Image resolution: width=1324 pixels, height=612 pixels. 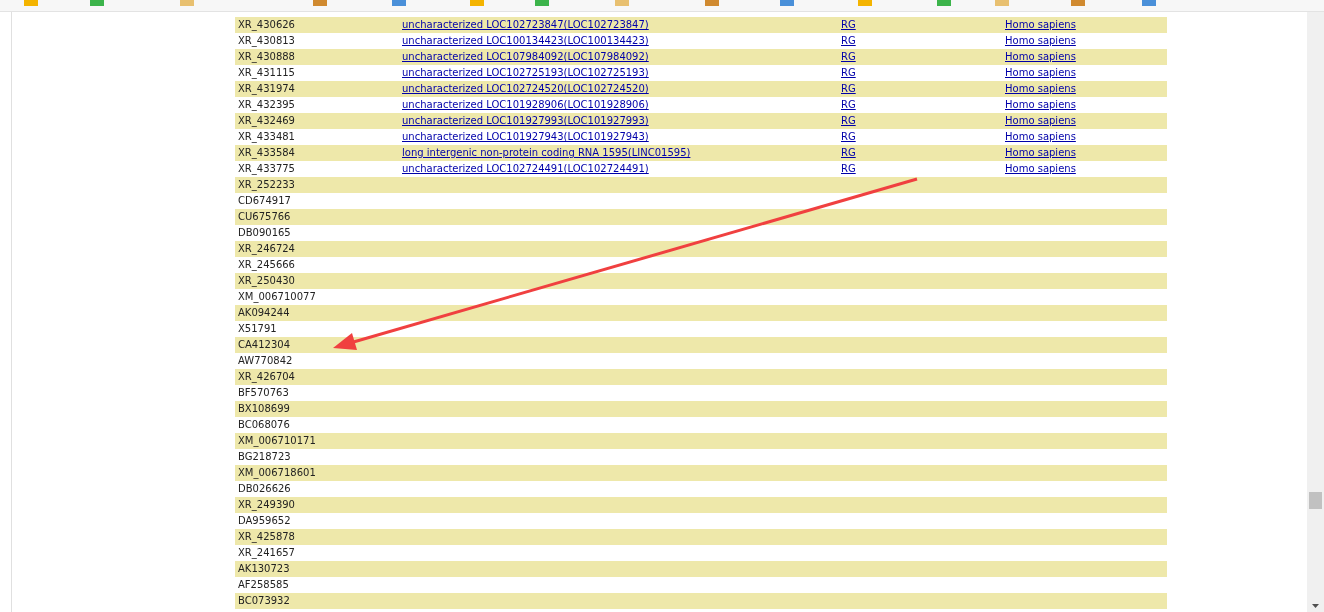 I want to click on accession-cell: CA412304, so click(x=264, y=344).